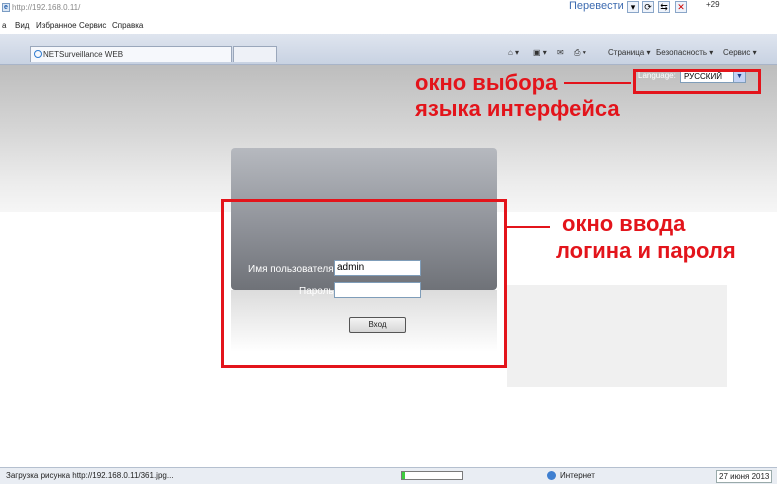 The width and height of the screenshot is (777, 484). What do you see at coordinates (486, 82) in the screenshot?
I see `annotation-language-line1: окно выбора` at bounding box center [486, 82].